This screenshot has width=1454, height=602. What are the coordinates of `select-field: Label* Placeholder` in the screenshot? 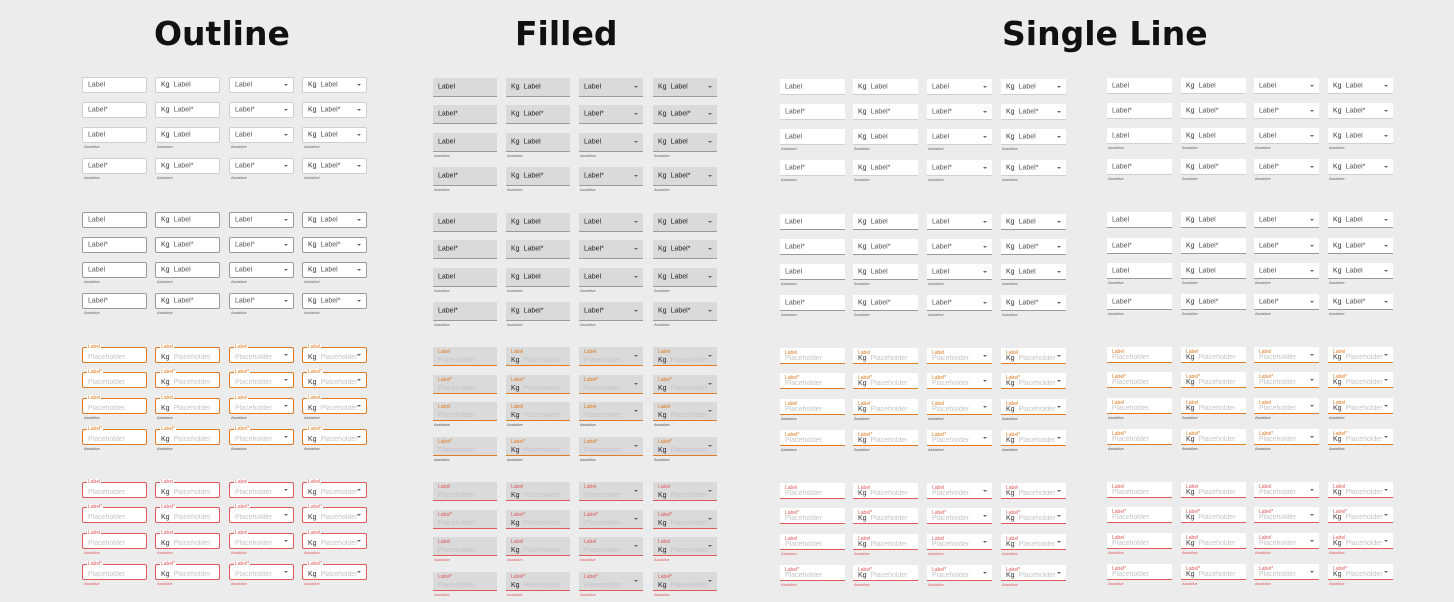 It's located at (1286, 515).